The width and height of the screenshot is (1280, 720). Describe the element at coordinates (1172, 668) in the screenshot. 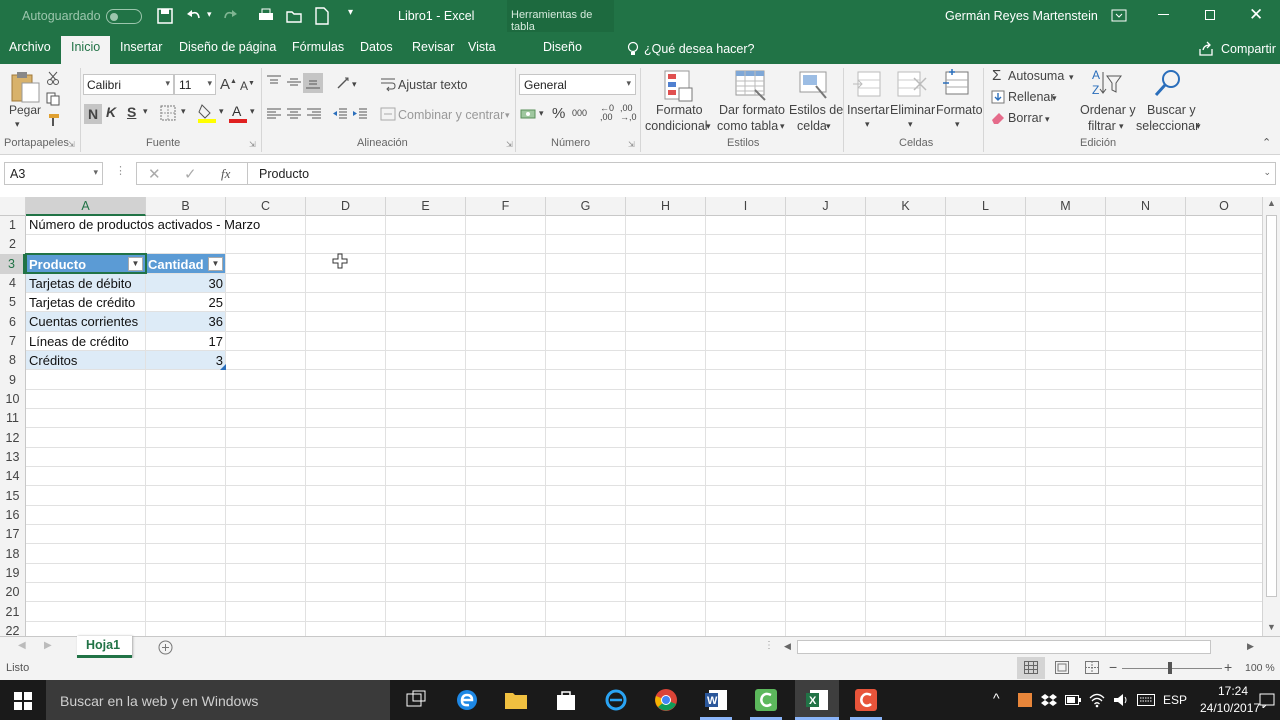

I see `zoom-slider` at that location.